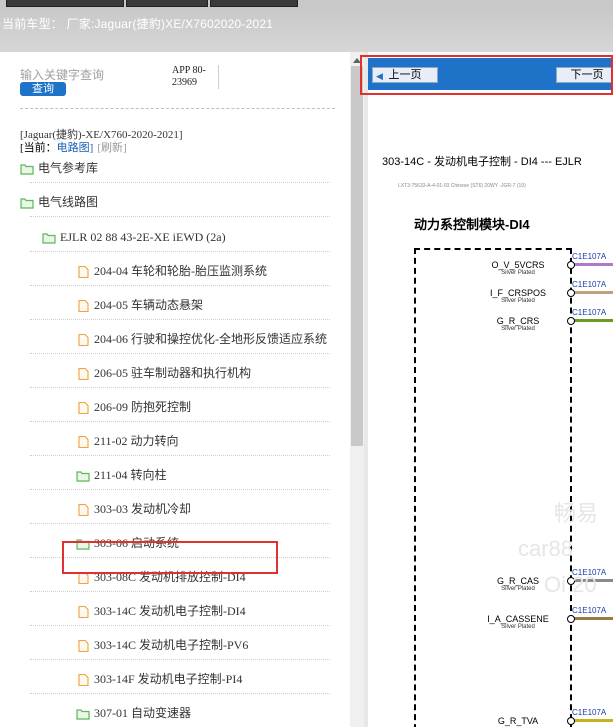  What do you see at coordinates (142, 407) in the screenshot?
I see `tree-item-label: 206-09 防抱死控制` at bounding box center [142, 407].